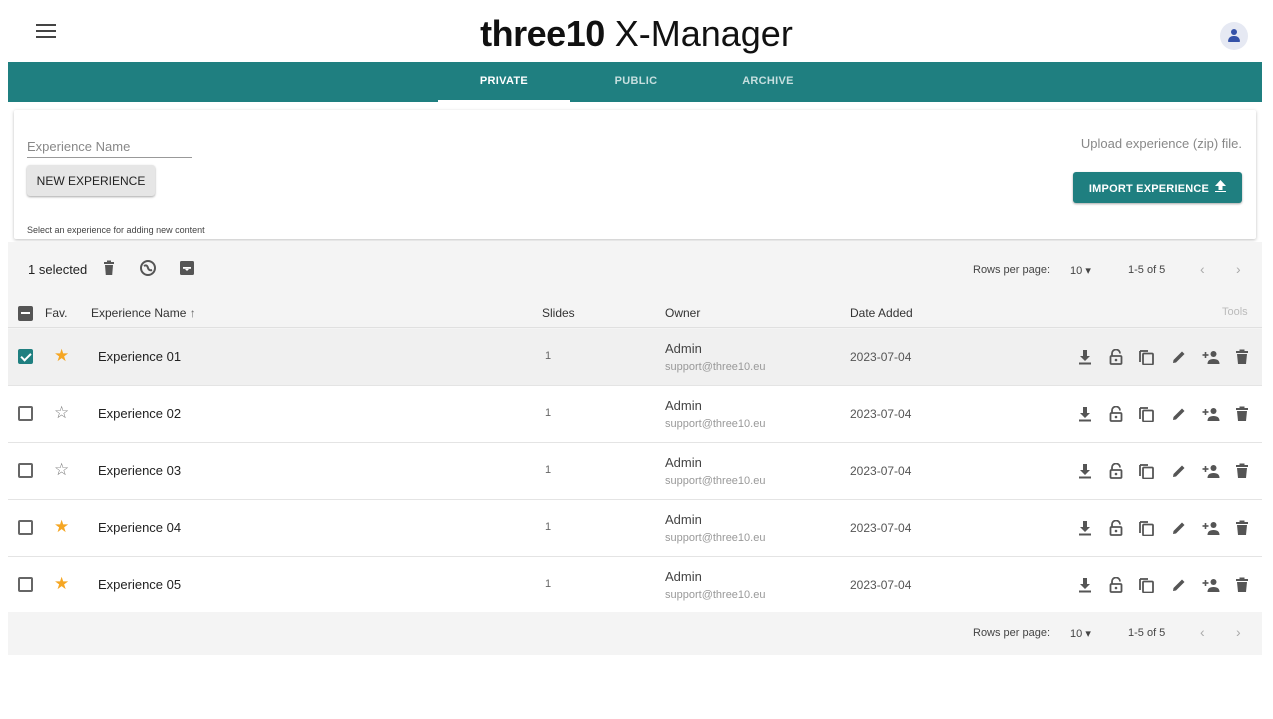 The height and width of the screenshot is (719, 1273). Describe the element at coordinates (91, 180) in the screenshot. I see `new-experience-button: NEW EXPERIENCE` at that location.